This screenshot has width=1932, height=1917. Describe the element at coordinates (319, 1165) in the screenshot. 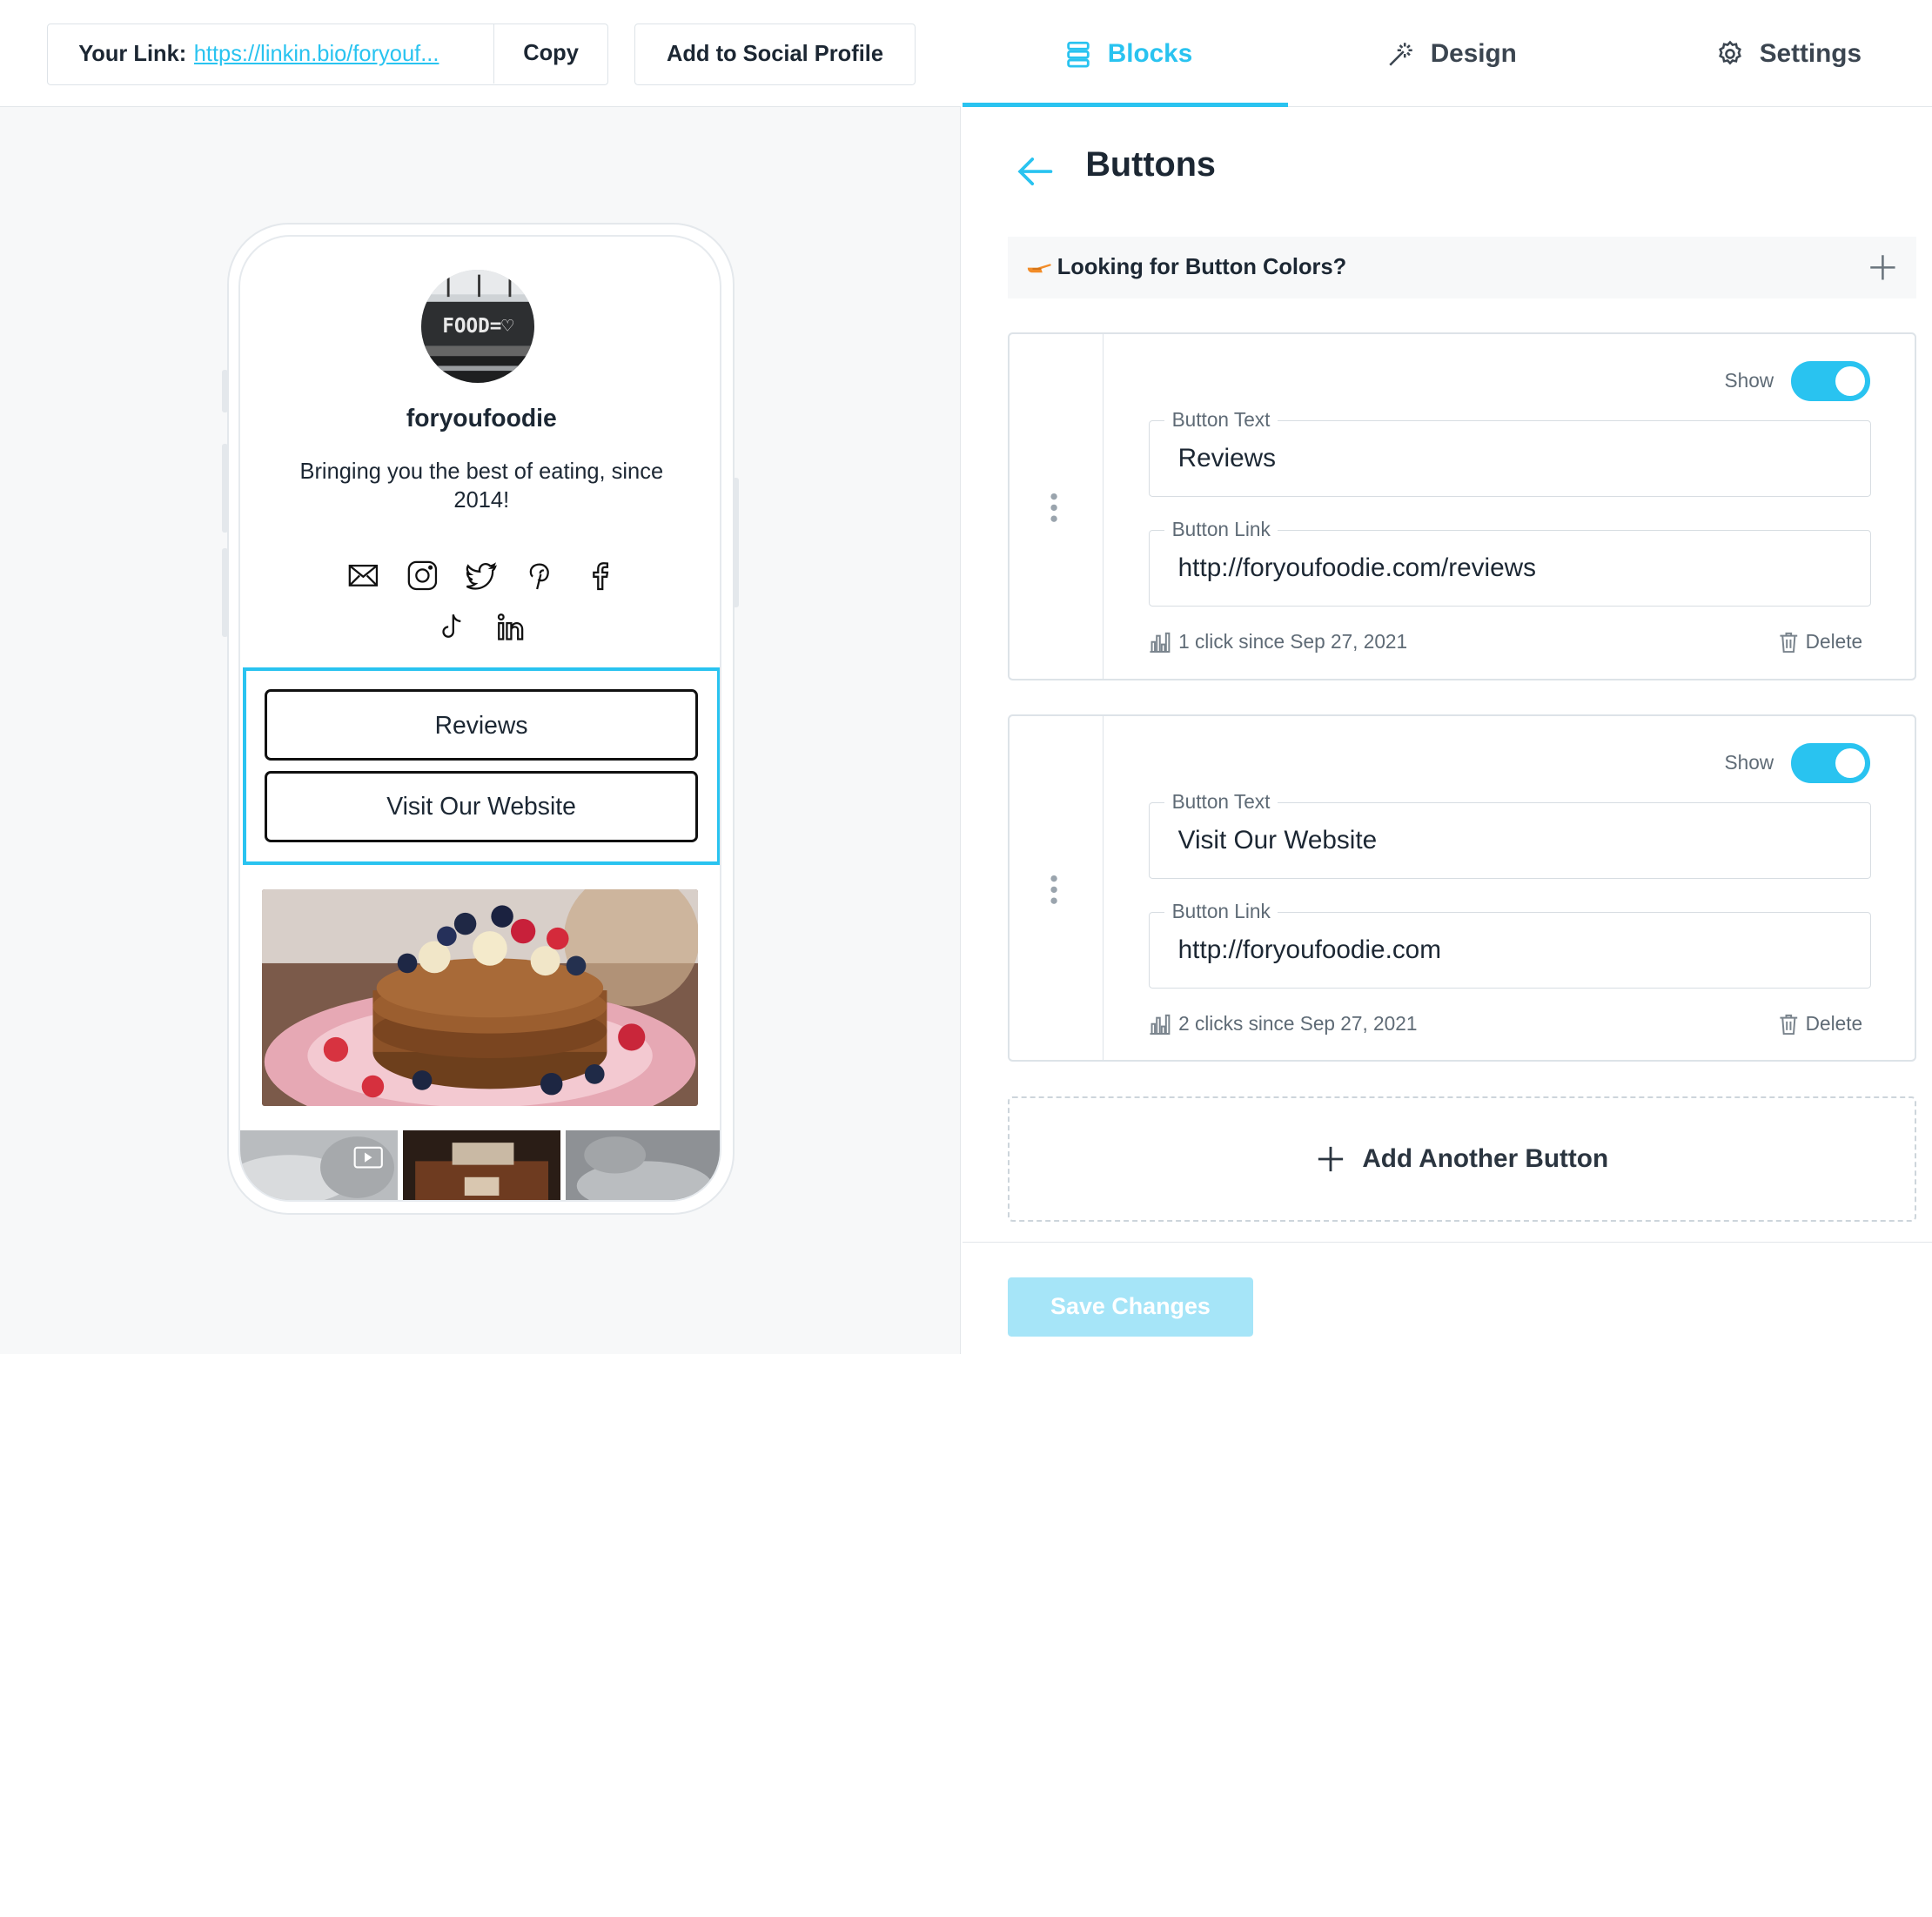

I see `video-thumbnail` at that location.